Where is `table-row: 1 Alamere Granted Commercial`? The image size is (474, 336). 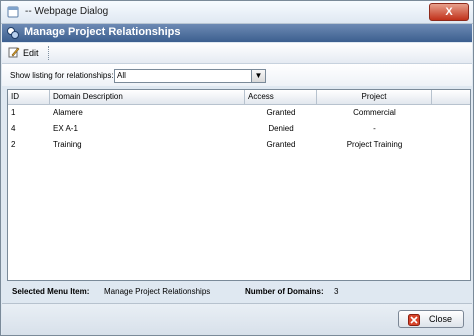 table-row: 1 Alamere Granted Commercial is located at coordinates (239, 113).